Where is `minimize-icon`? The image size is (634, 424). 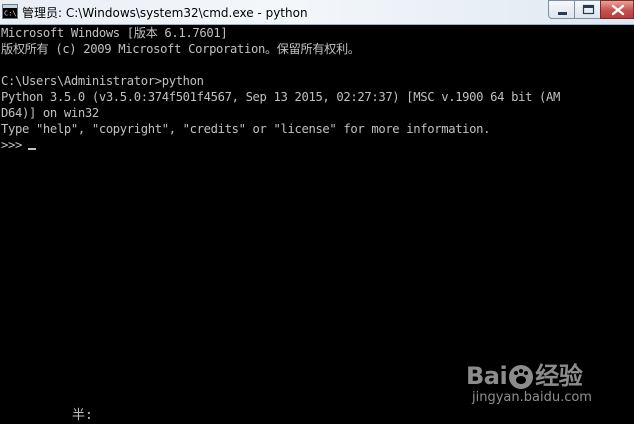 minimize-icon is located at coordinates (562, 13).